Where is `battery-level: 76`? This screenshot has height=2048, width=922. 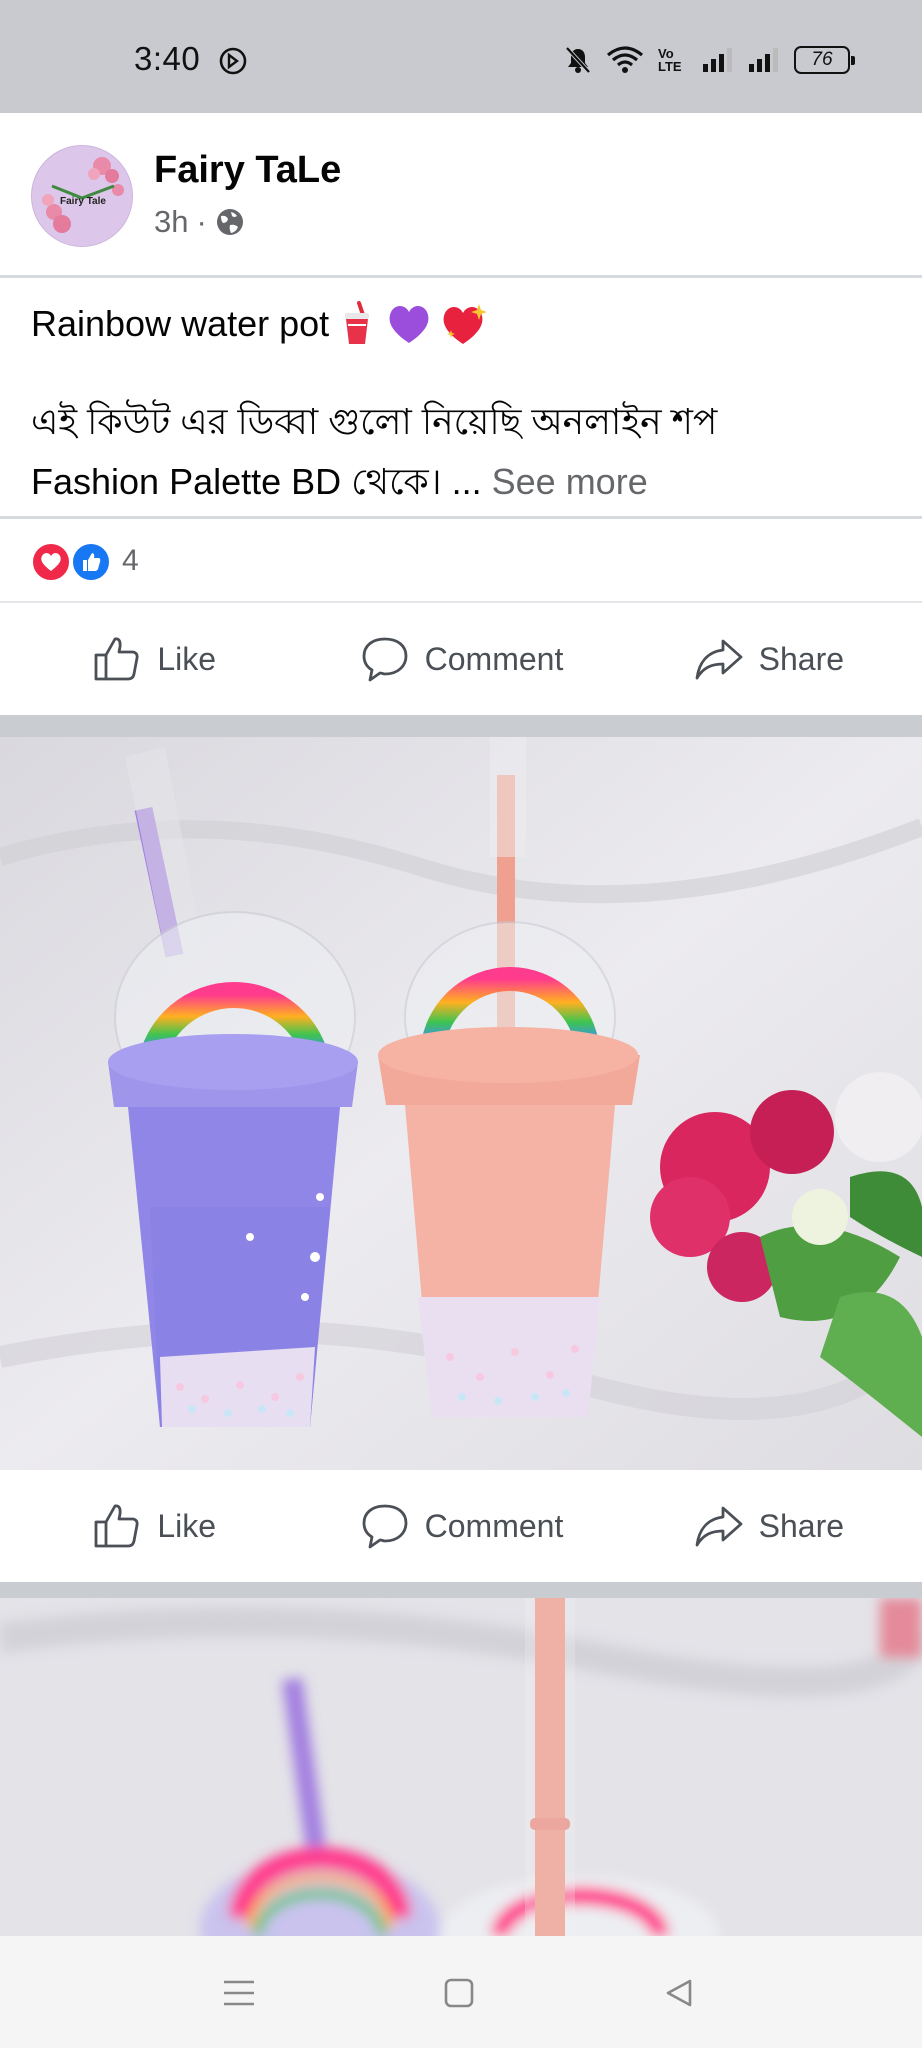
battery-level: 76 is located at coordinates (822, 59).